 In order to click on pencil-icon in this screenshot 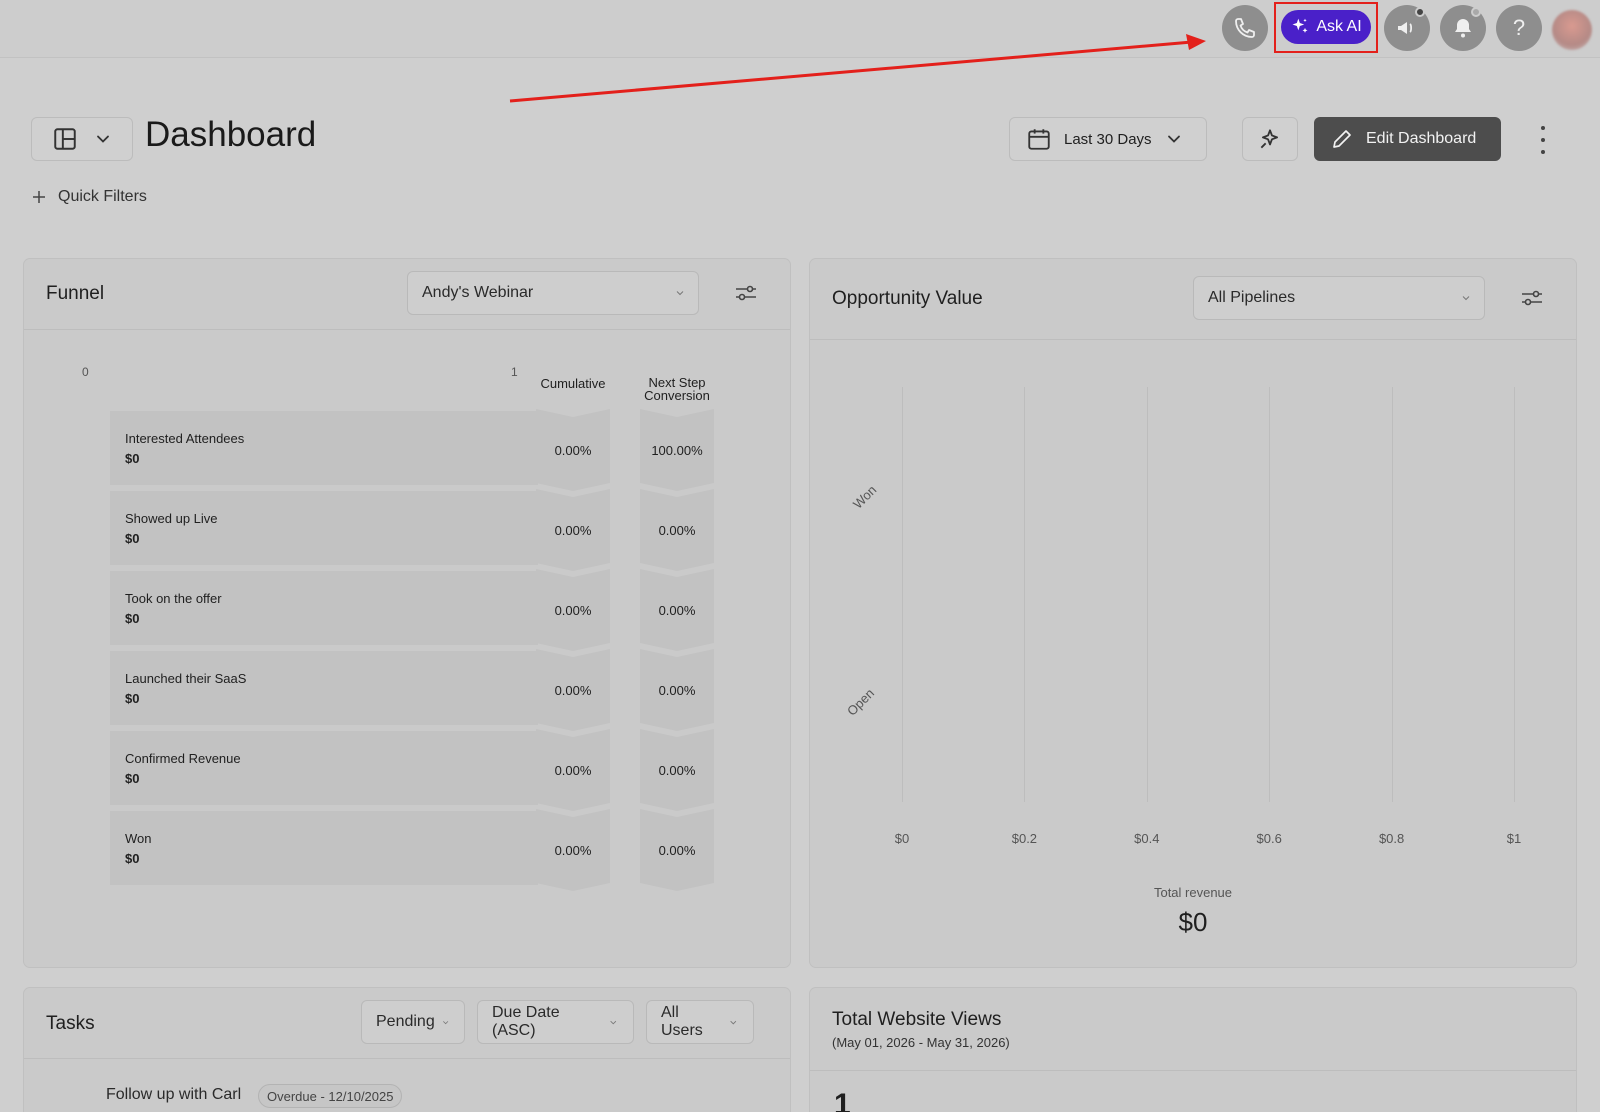, I will do `click(1342, 139)`.